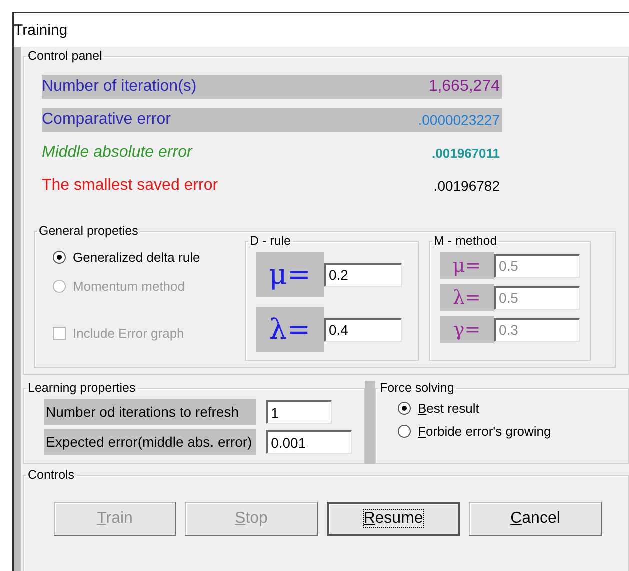 This screenshot has width=629, height=571. I want to click on group-title: M - method, so click(466, 241).